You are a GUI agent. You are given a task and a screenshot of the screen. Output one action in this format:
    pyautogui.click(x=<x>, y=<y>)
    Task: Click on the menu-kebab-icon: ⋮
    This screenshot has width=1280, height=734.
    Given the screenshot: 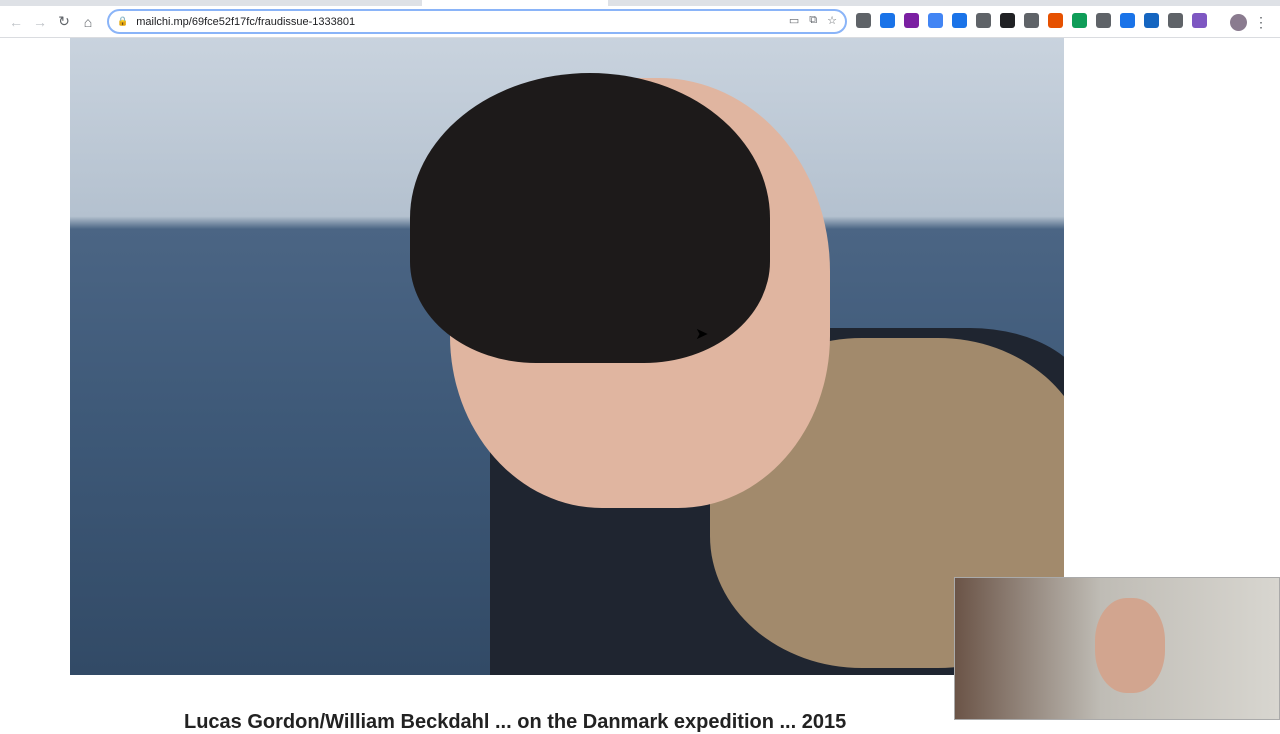 What is the action you would take?
    pyautogui.click(x=1261, y=22)
    